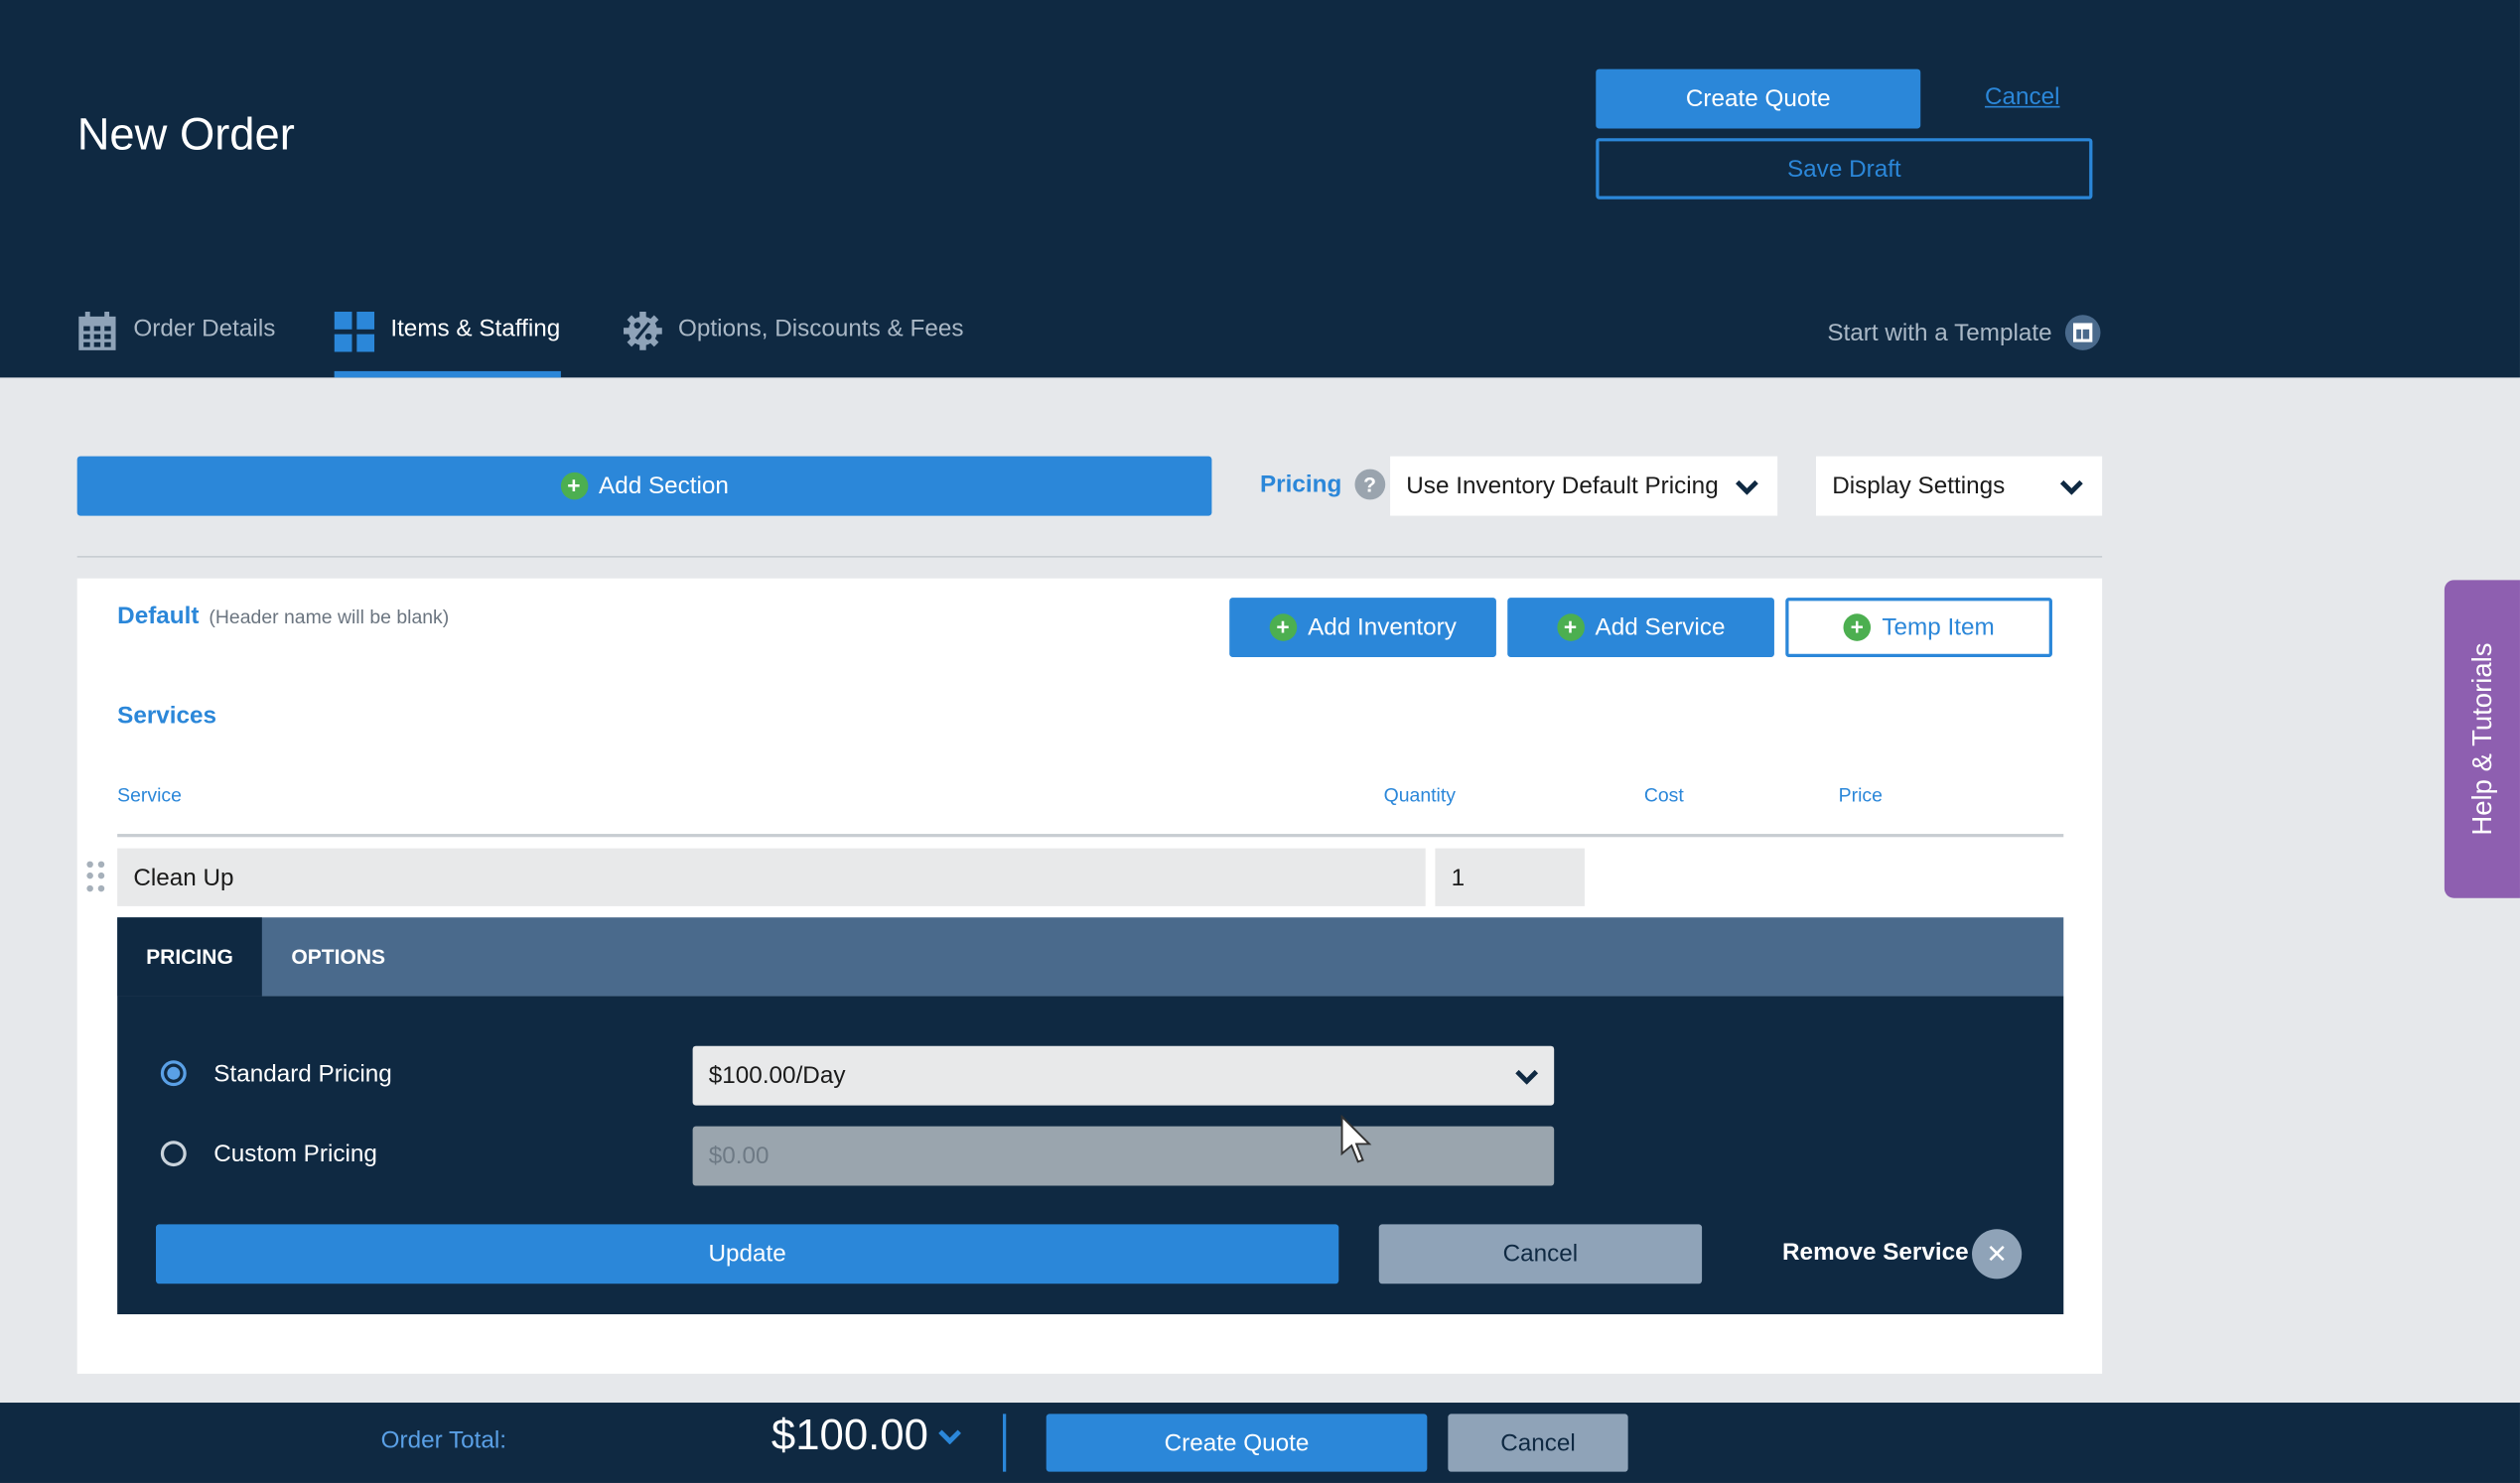  Describe the element at coordinates (1938, 627) in the screenshot. I see `temp-item-label: Temp Item` at that location.